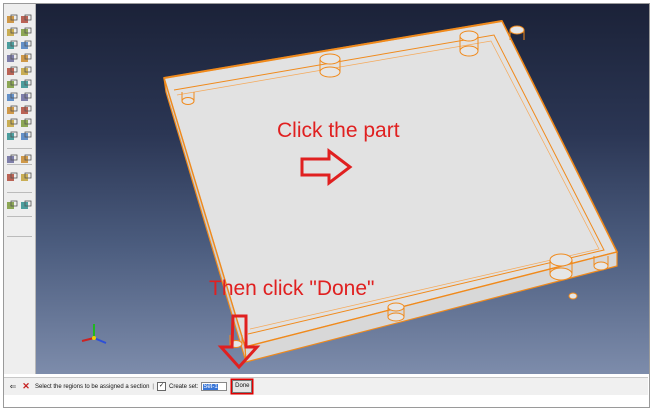 This screenshot has width=655, height=415. I want to click on section-assignment-manager-icon, so click(26, 56).